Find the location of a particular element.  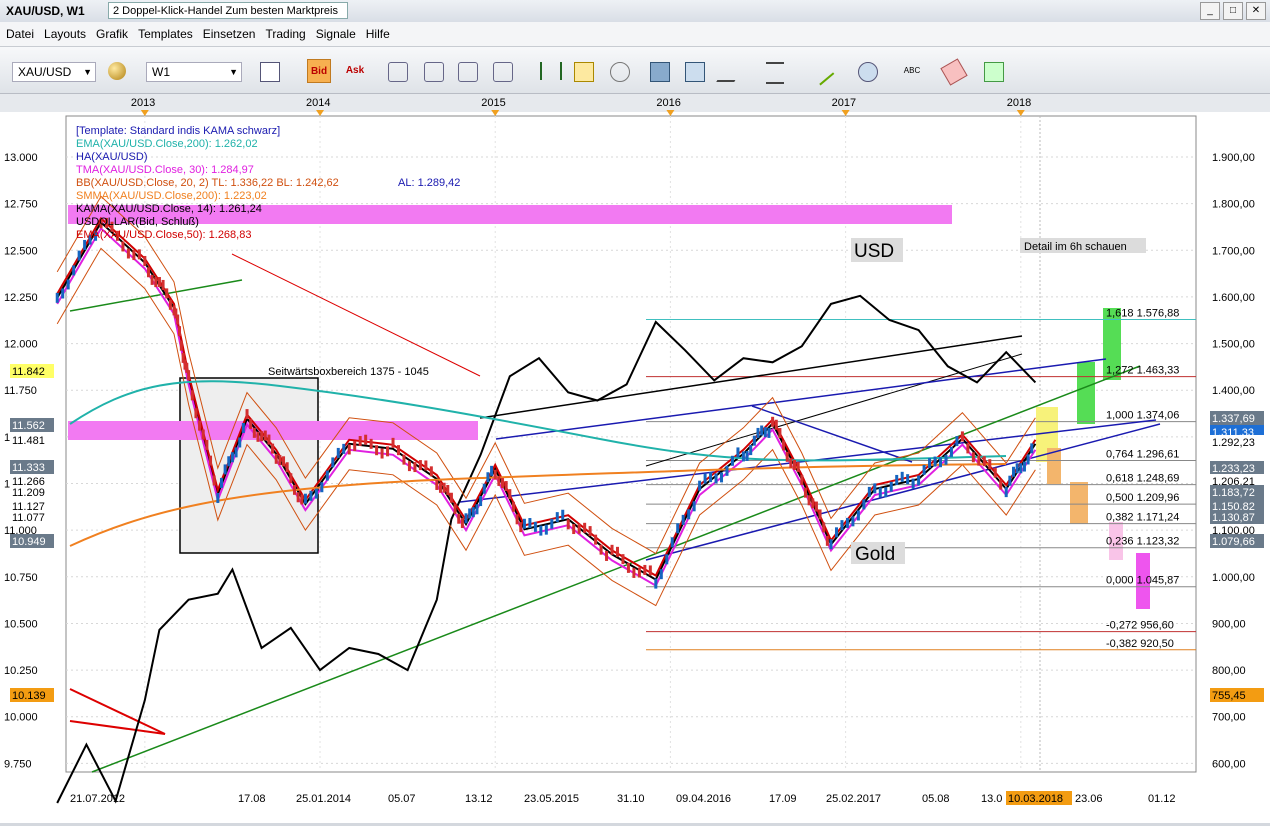

right-tick-label: 1.400,00 is located at coordinates (1233, 391).